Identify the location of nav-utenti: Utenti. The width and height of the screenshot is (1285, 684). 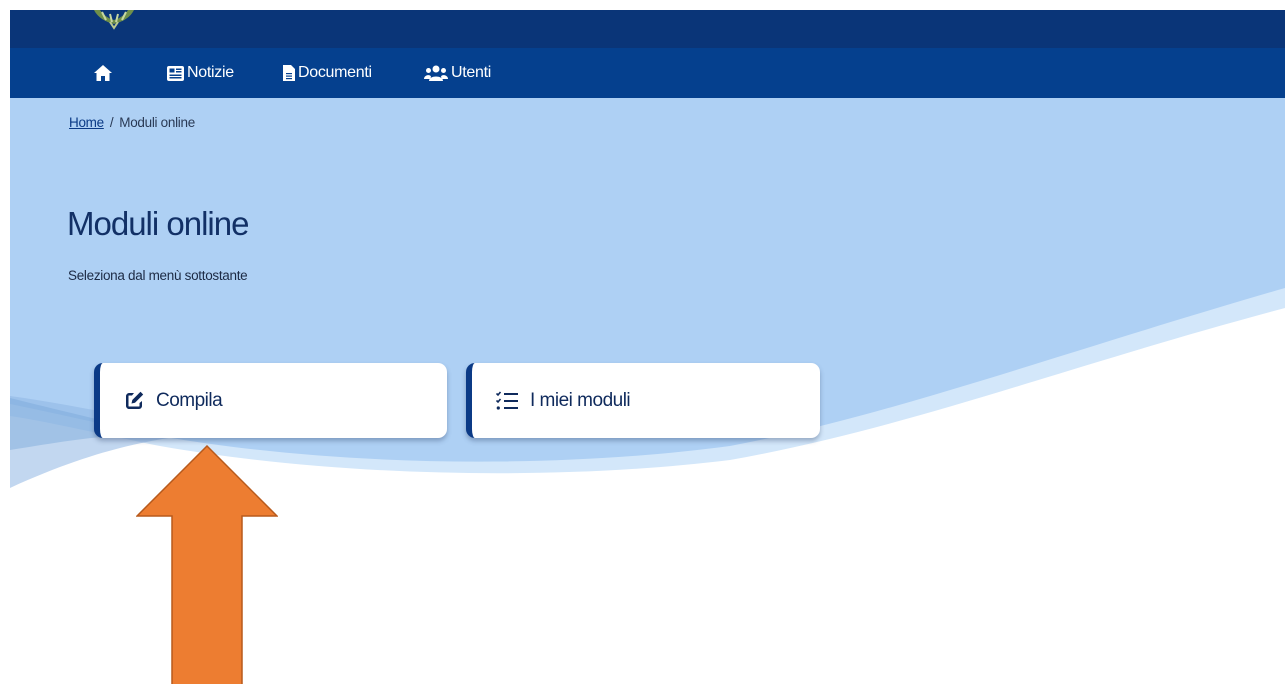
(457, 73).